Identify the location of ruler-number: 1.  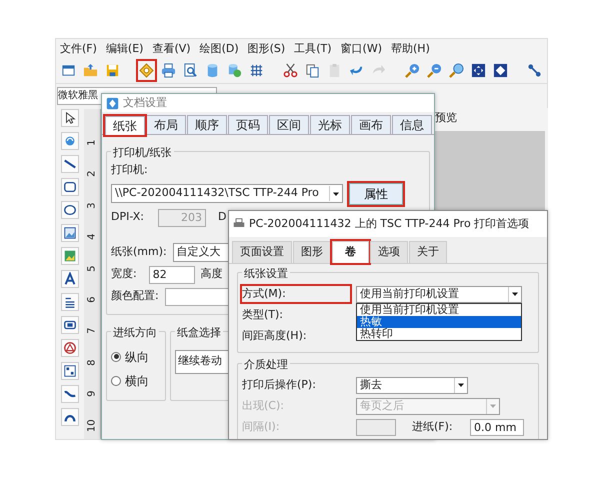
(92, 143).